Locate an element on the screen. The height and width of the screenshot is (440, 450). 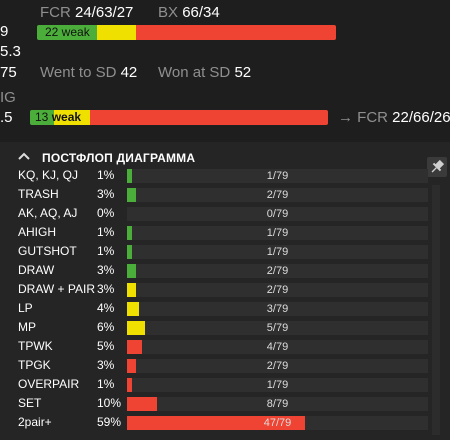
pin-button is located at coordinates (437, 167).